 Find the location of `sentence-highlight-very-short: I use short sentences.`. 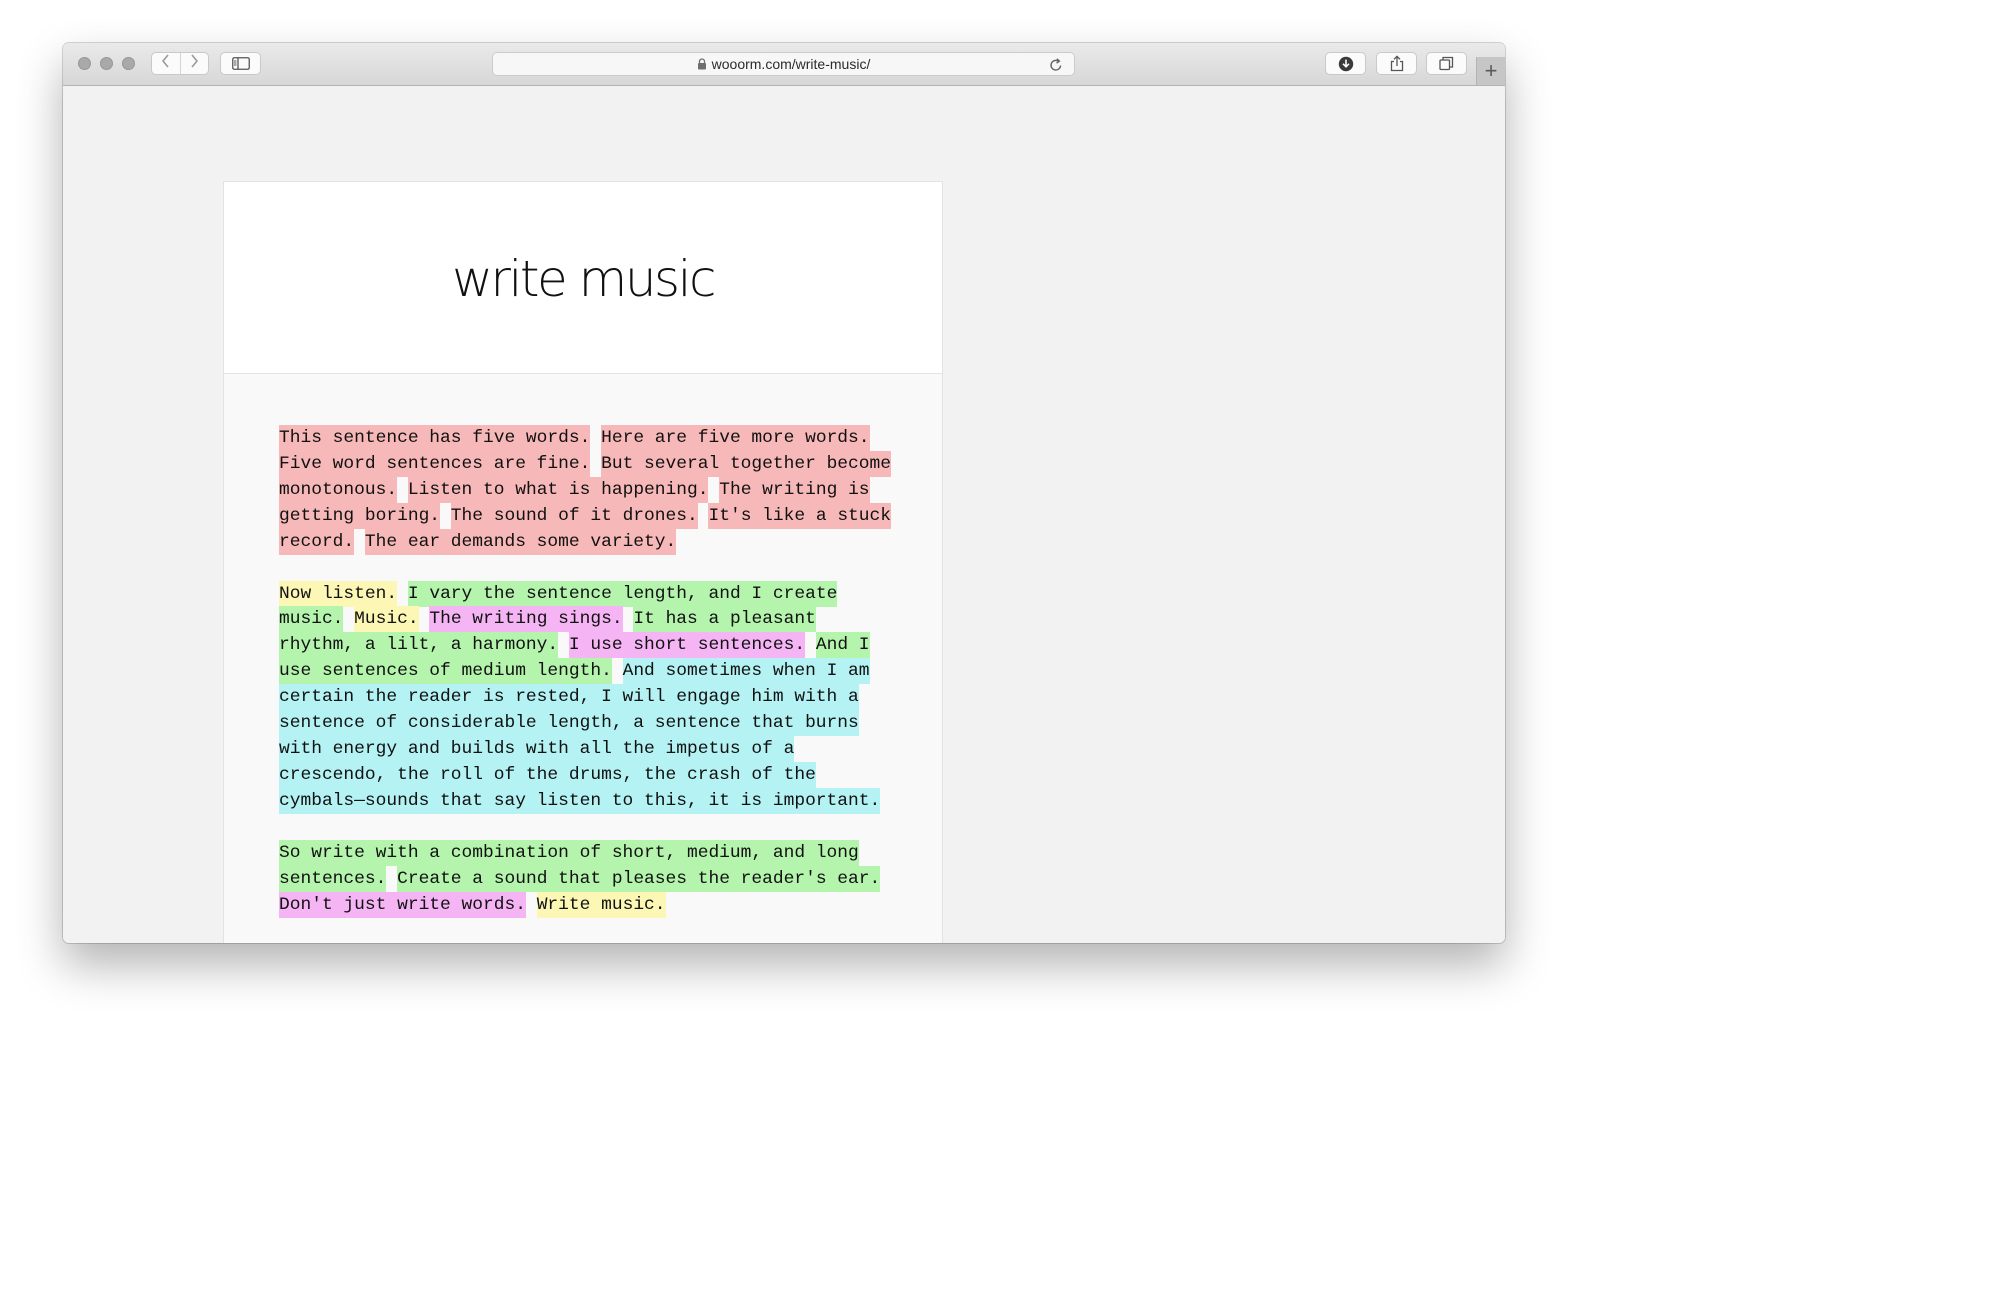

sentence-highlight-very-short: I use short sentences. is located at coordinates (687, 645).